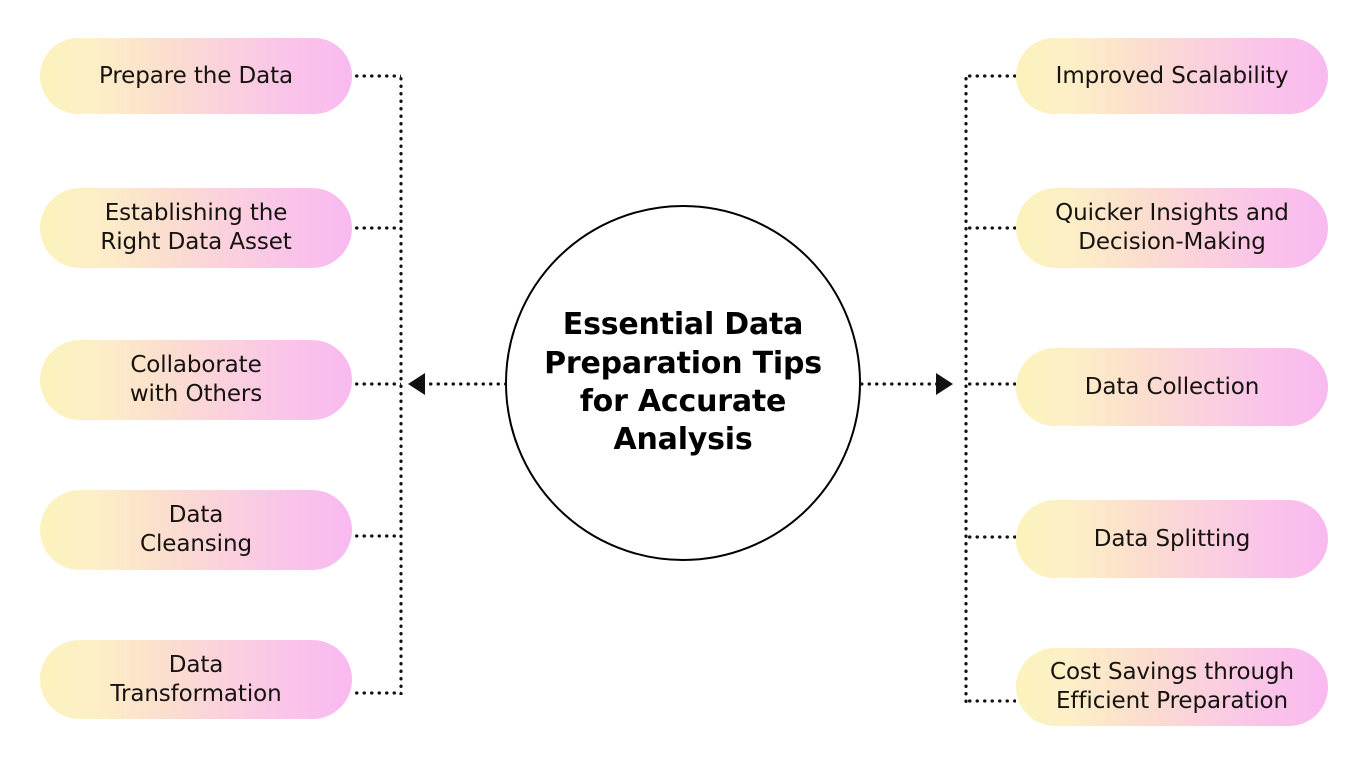 Image resolution: width=1366 pixels, height=768 pixels. I want to click on right-node-4: Data Splitting, so click(1172, 539).